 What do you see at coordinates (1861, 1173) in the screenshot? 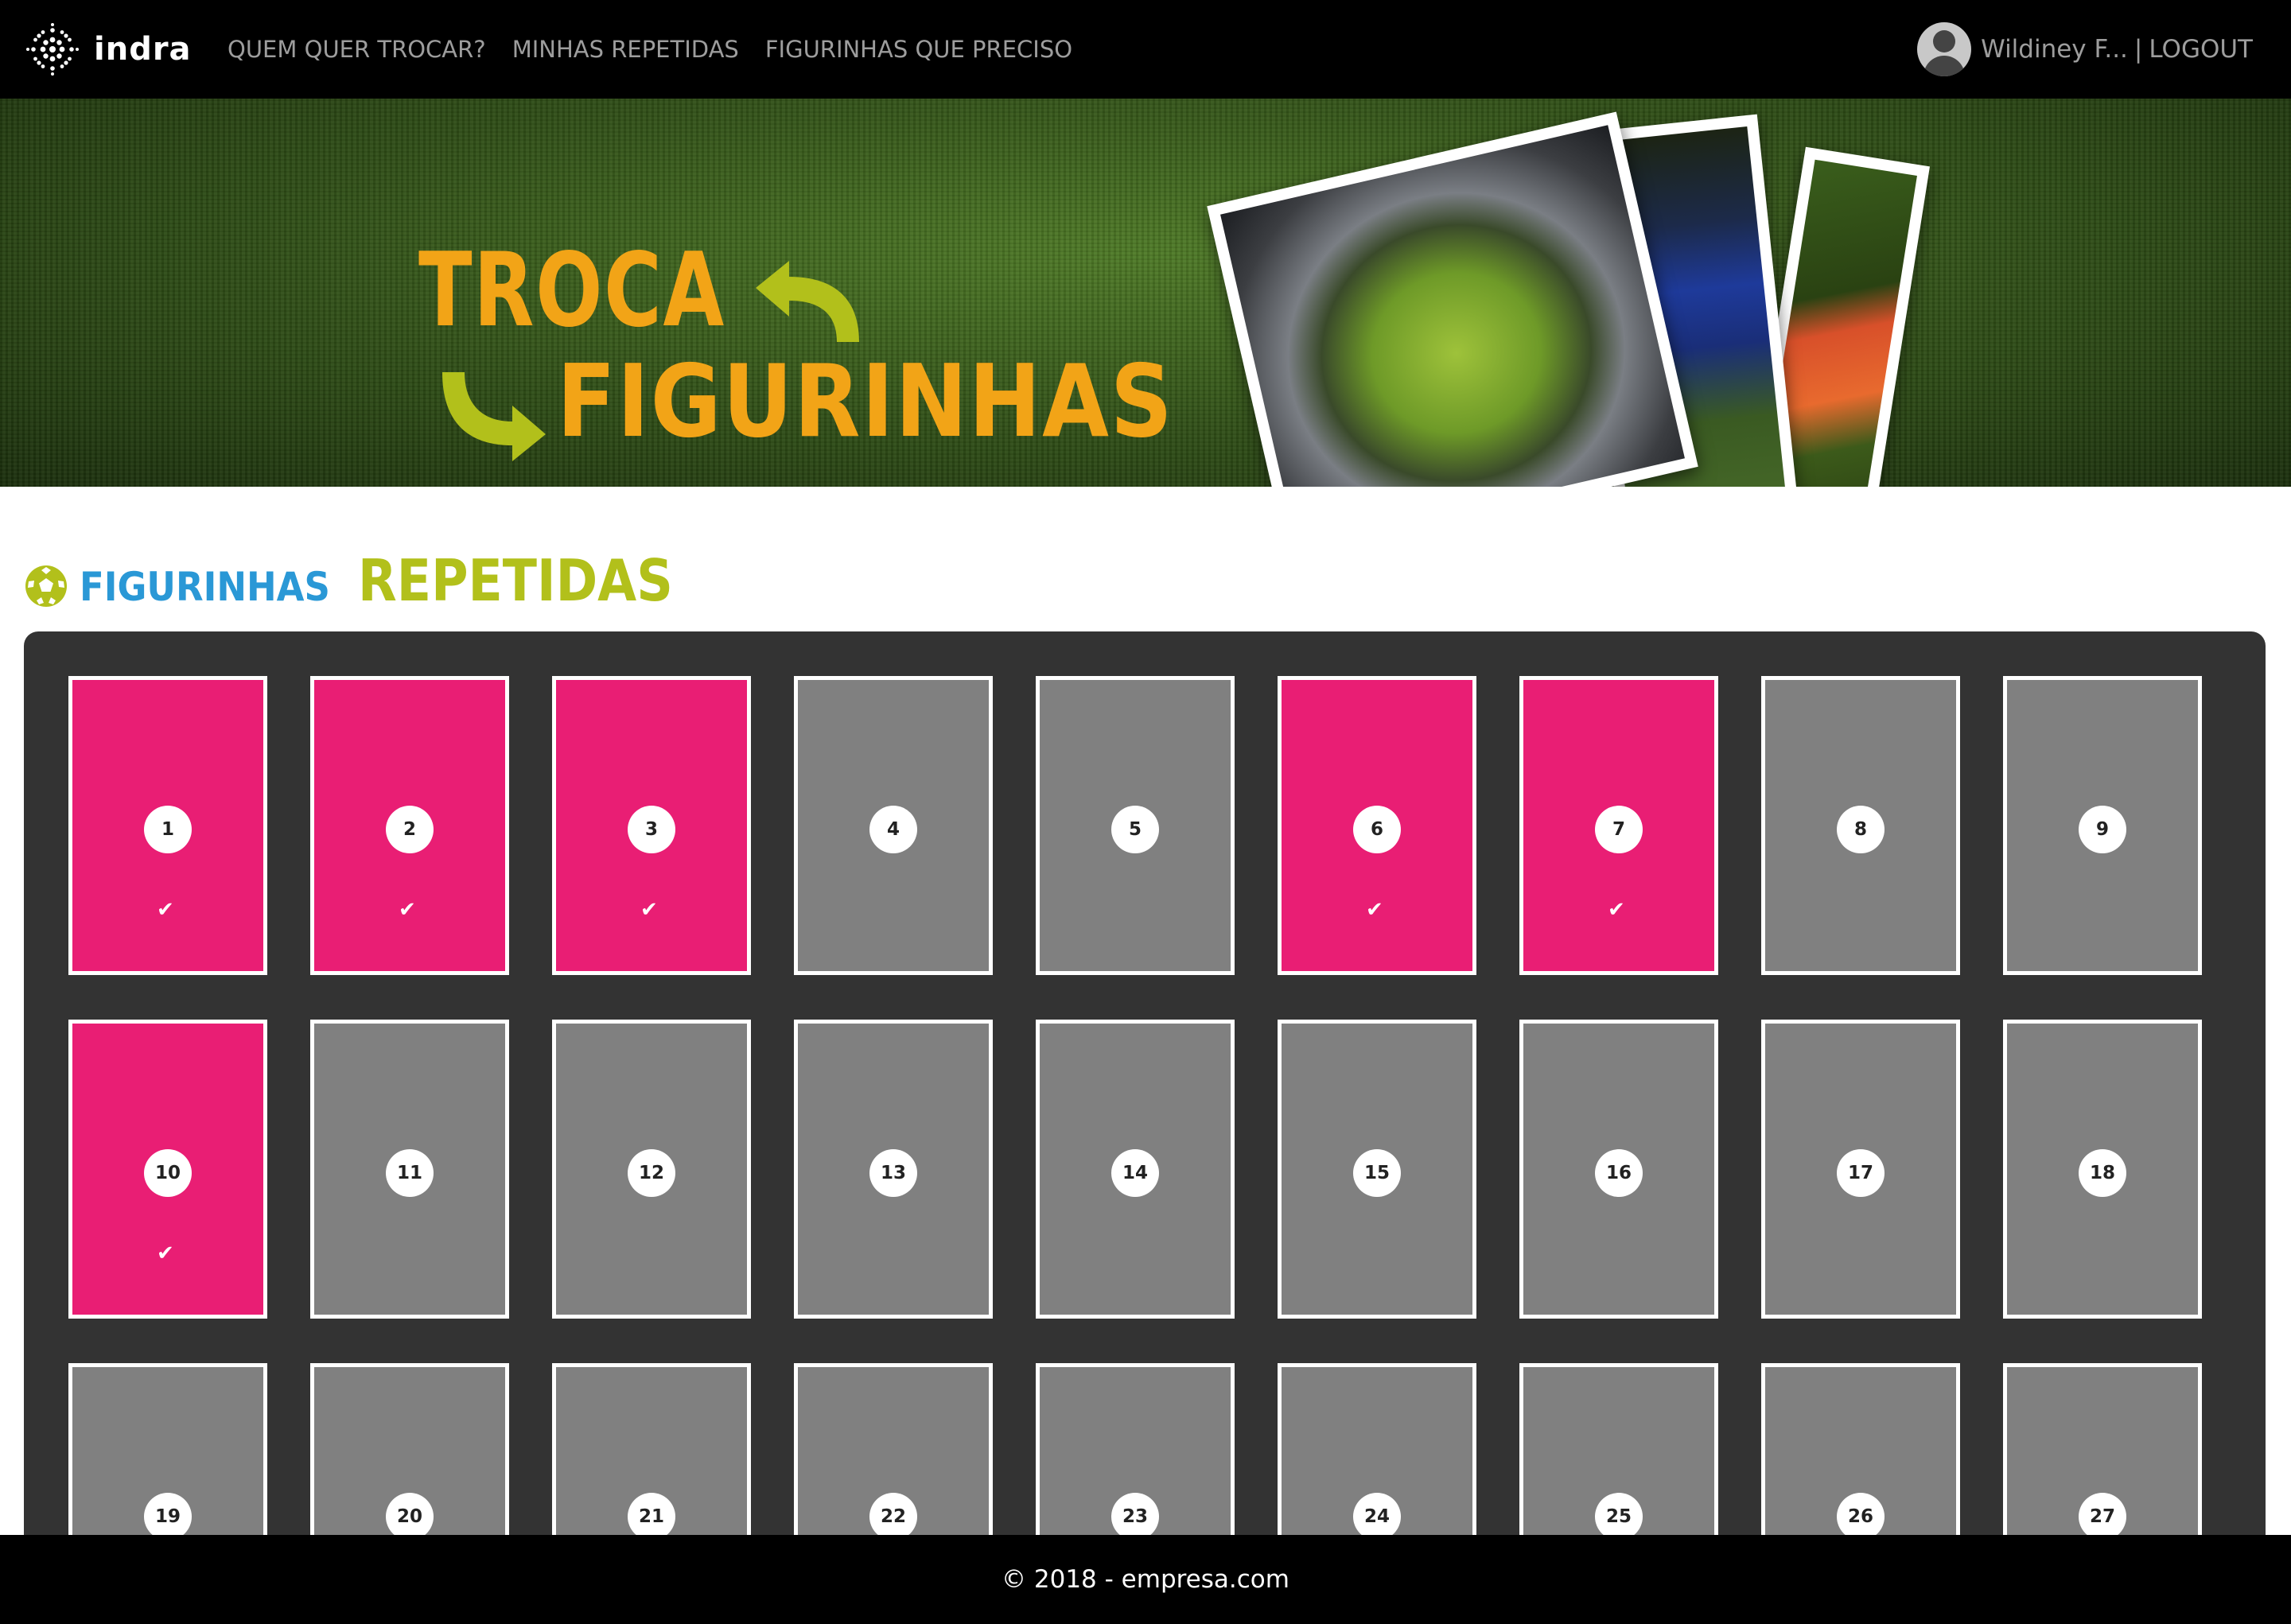
I see `sticker-number-badge: 17` at bounding box center [1861, 1173].